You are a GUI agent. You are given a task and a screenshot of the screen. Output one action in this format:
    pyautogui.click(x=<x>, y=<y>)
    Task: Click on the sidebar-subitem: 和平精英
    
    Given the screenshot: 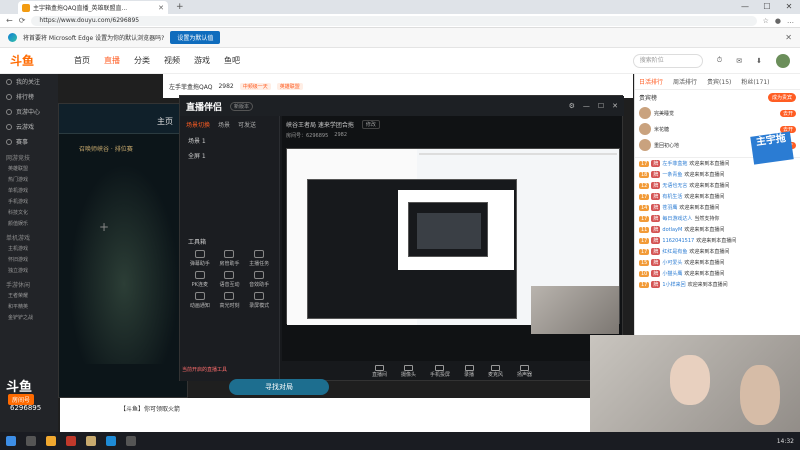 What is the action you would take?
    pyautogui.click(x=29, y=306)
    